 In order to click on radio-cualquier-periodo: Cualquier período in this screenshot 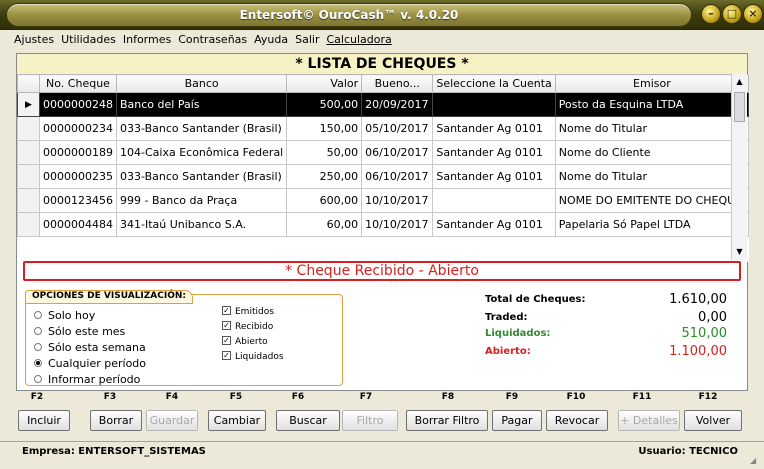, I will do `click(90, 363)`.